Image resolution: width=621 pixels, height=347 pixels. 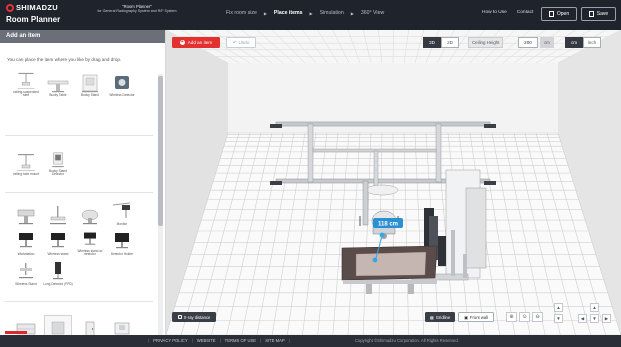 I want to click on rotate-up-button: ▲, so click(x=558, y=307).